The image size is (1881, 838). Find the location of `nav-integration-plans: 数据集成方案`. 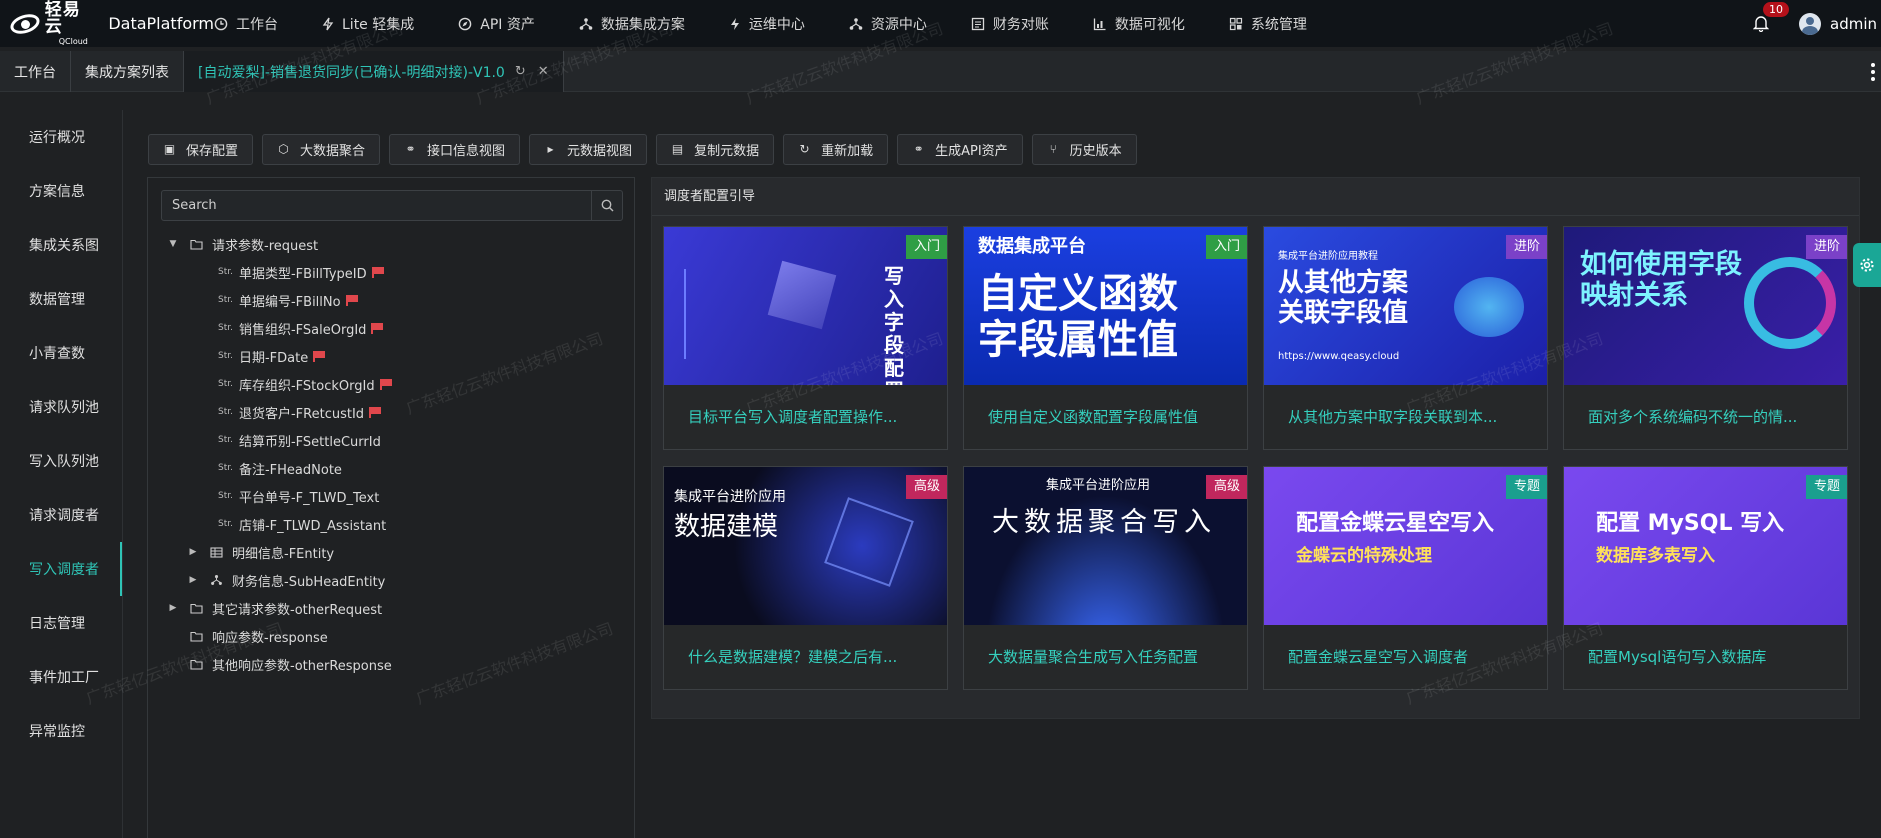

nav-integration-plans: 数据集成方案 is located at coordinates (632, 24).